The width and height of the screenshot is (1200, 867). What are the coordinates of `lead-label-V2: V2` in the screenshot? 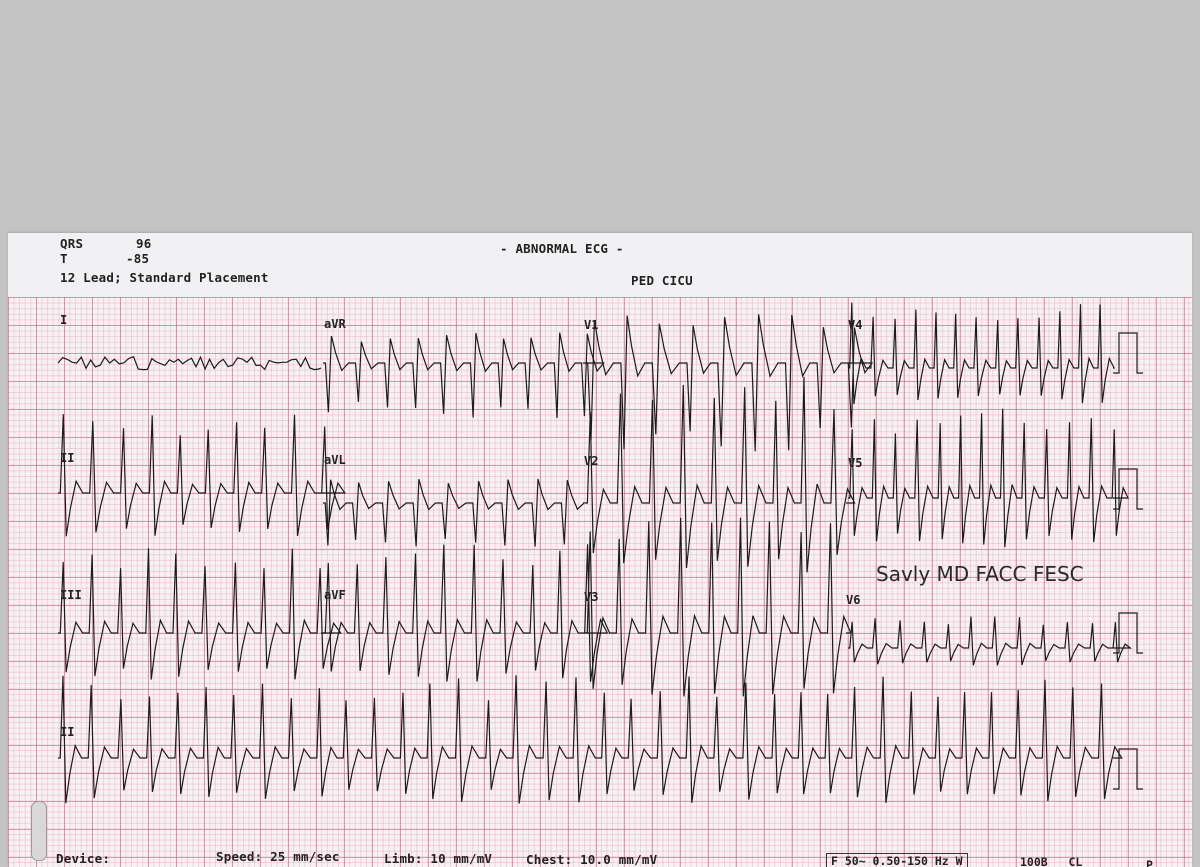 It's located at (591, 461).